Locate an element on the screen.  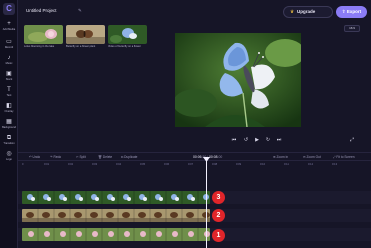
sidebar-item-music: ♪ Music is located at coordinates (9, 62).